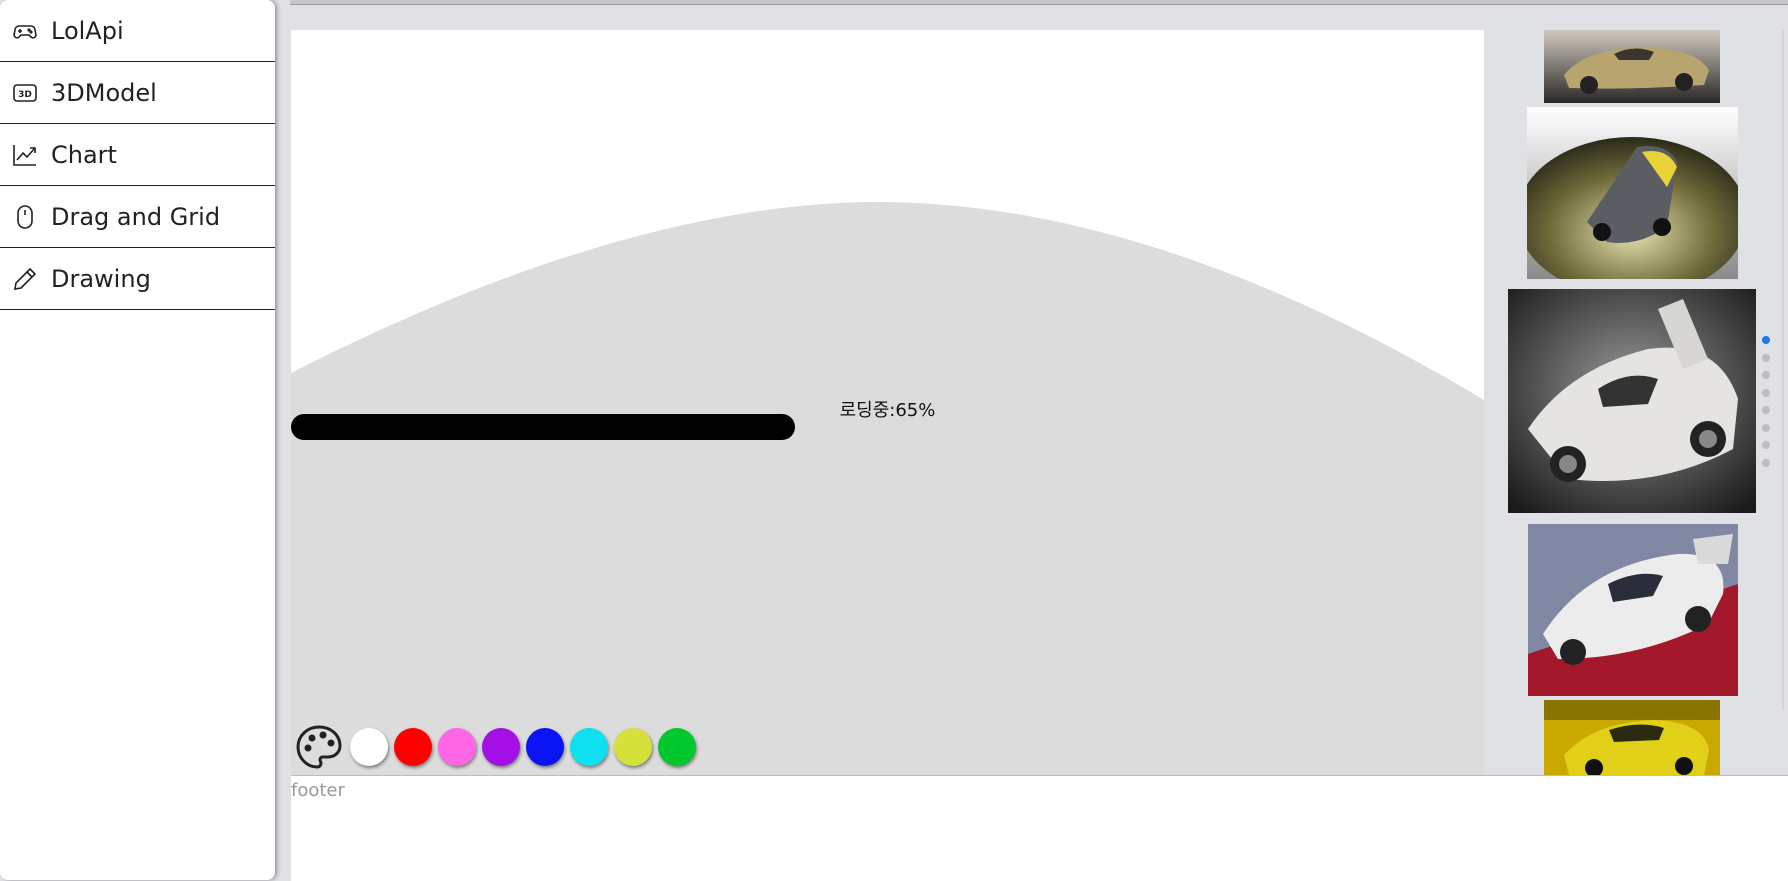  I want to click on sidebar-item-label: Drag and Grid, so click(136, 216).